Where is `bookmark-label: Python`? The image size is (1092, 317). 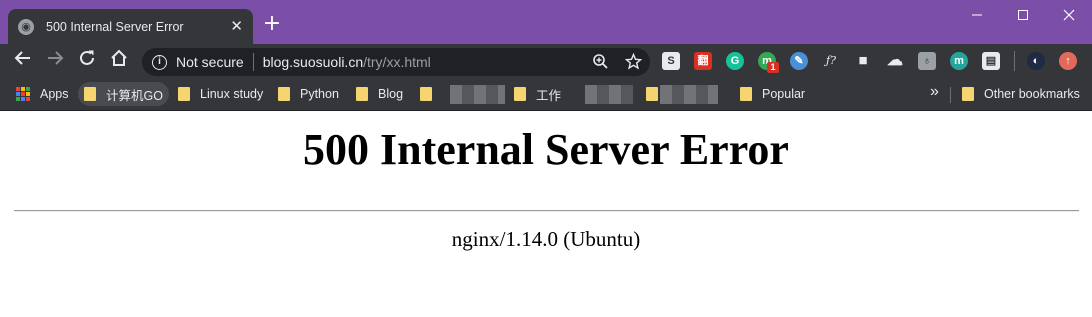
bookmark-label: Python is located at coordinates (319, 94).